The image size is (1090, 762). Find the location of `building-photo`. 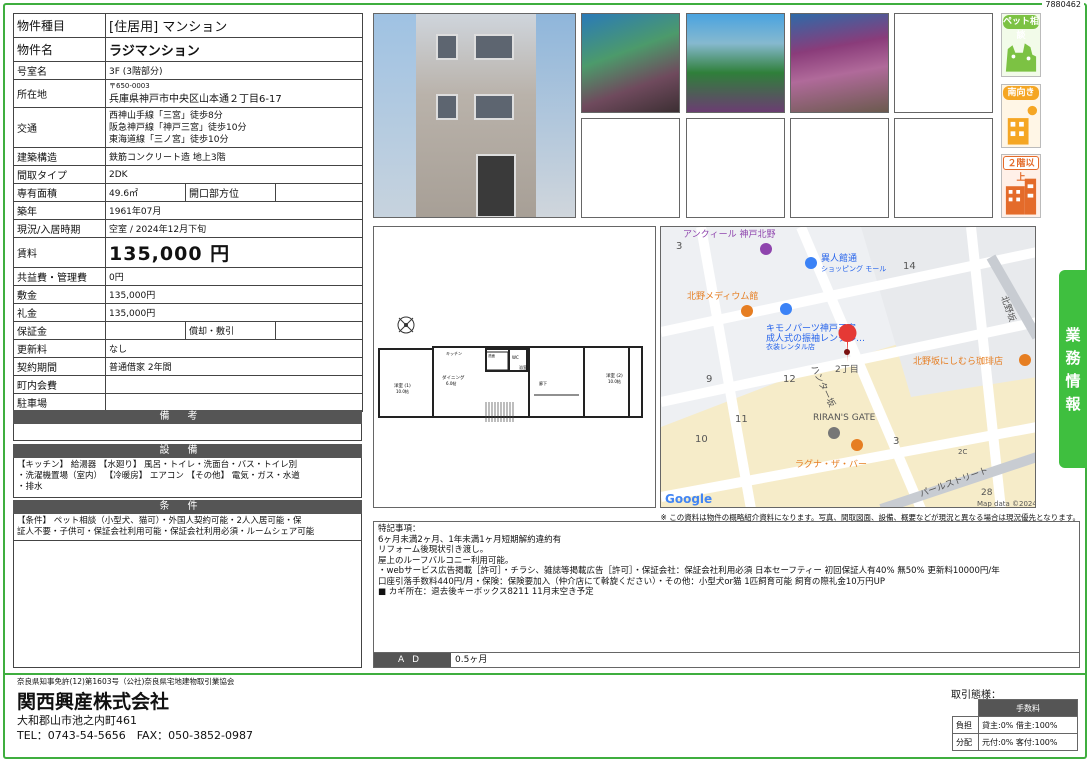

building-photo is located at coordinates (474, 115).